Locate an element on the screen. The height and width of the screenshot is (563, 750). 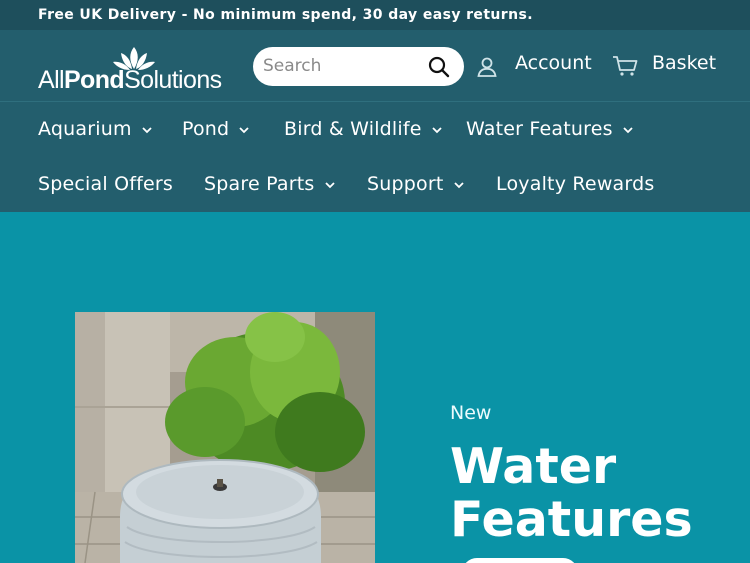
nav-item-label: Special Offers is located at coordinates (106, 184).